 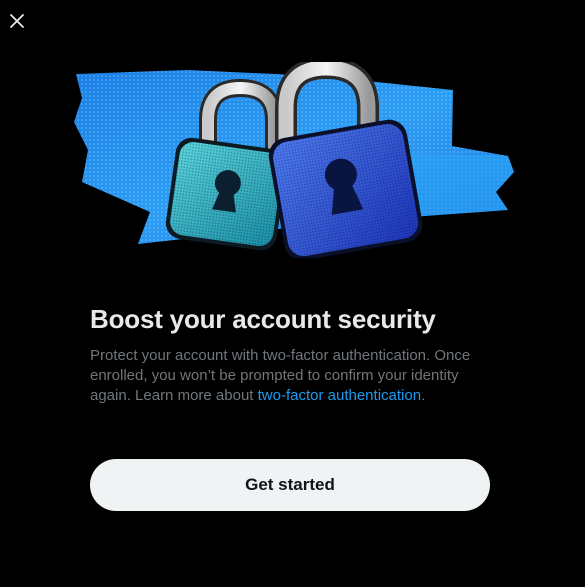 What do you see at coordinates (290, 485) in the screenshot?
I see `get-started-button: Get started` at bounding box center [290, 485].